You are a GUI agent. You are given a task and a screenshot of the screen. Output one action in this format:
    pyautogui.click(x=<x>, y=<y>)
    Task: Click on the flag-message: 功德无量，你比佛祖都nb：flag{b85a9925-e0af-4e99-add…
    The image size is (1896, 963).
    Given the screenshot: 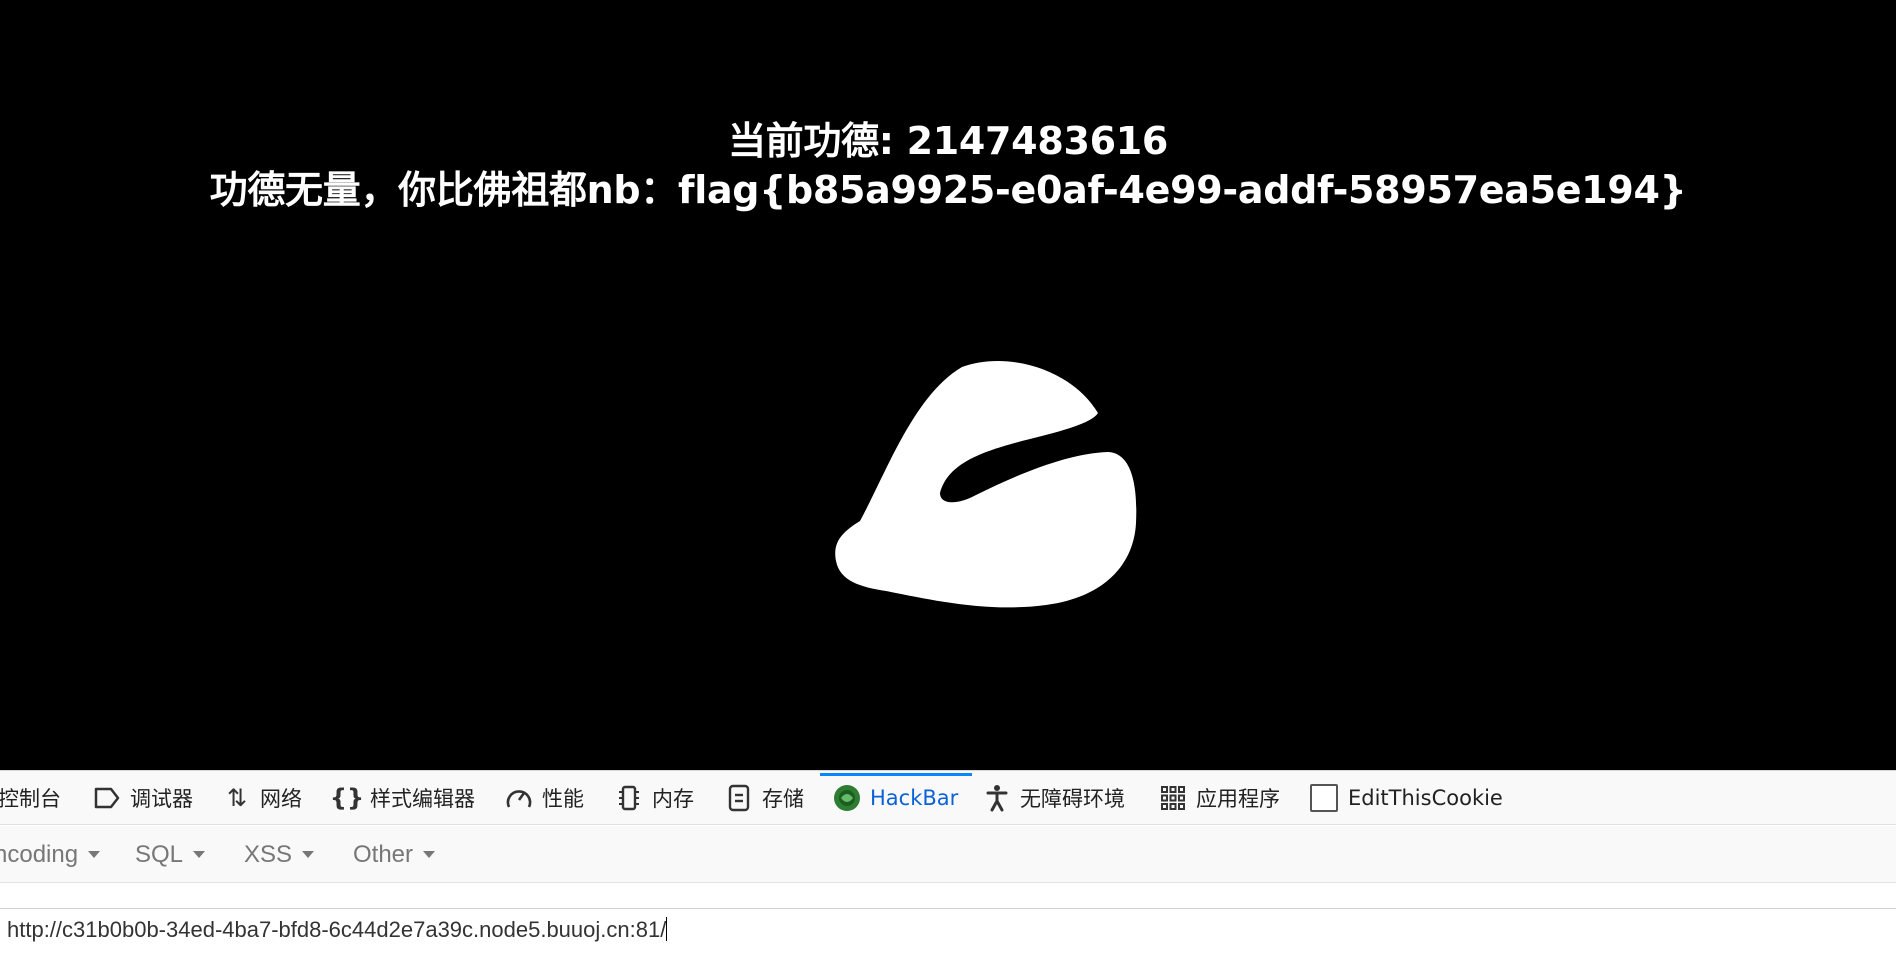 What is the action you would take?
    pyautogui.click(x=948, y=190)
    